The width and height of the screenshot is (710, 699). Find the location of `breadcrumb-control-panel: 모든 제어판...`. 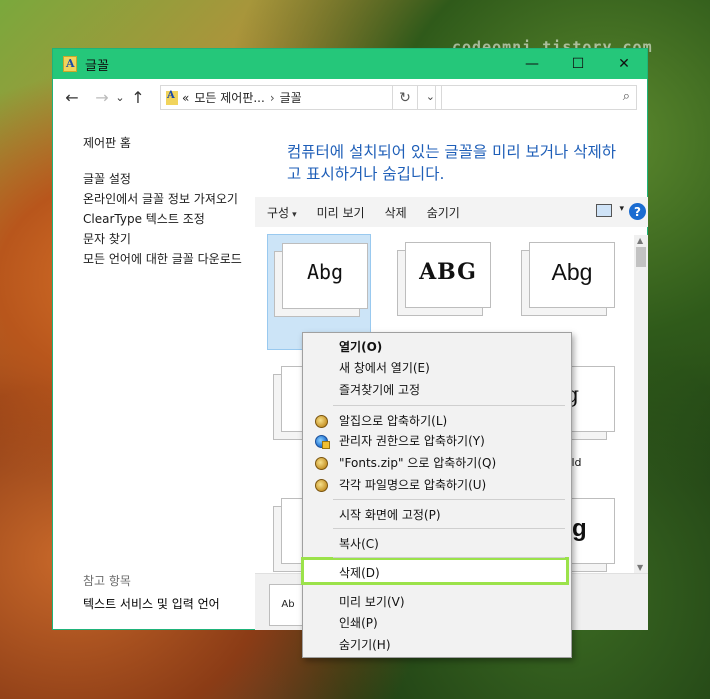

breadcrumb-control-panel: 모든 제어판... is located at coordinates (229, 97).